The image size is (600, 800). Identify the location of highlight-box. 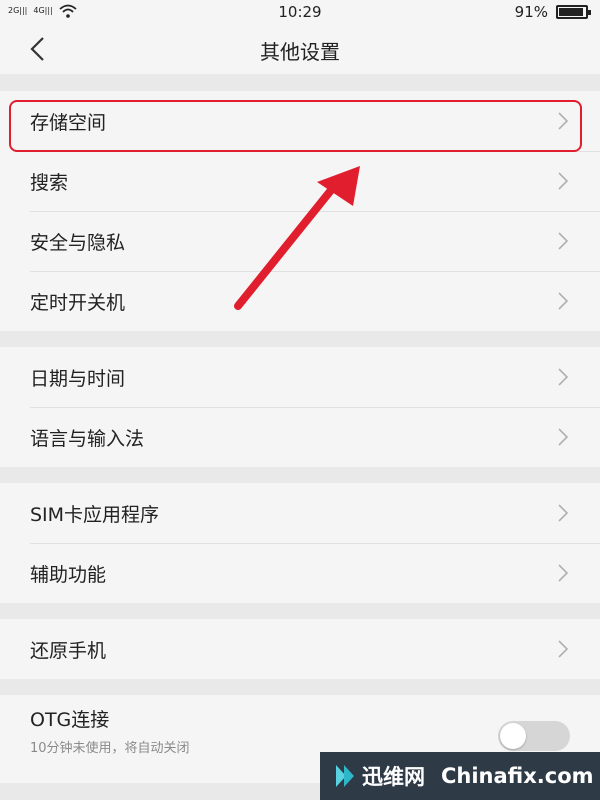
(295, 126).